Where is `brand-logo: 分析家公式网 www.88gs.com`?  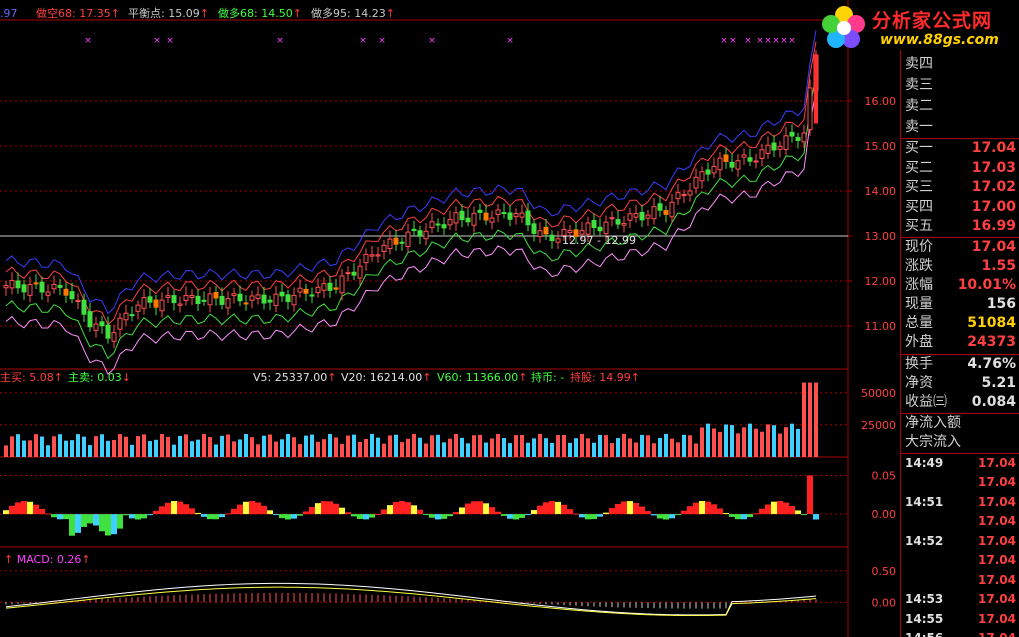
brand-logo: 分析家公式网 www.88gs.com is located at coordinates (918, 28).